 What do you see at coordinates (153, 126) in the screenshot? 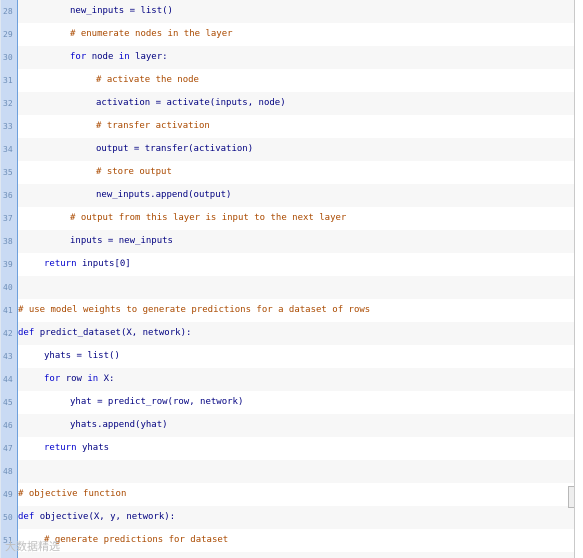
I see `comment-token: # transfer activation` at bounding box center [153, 126].